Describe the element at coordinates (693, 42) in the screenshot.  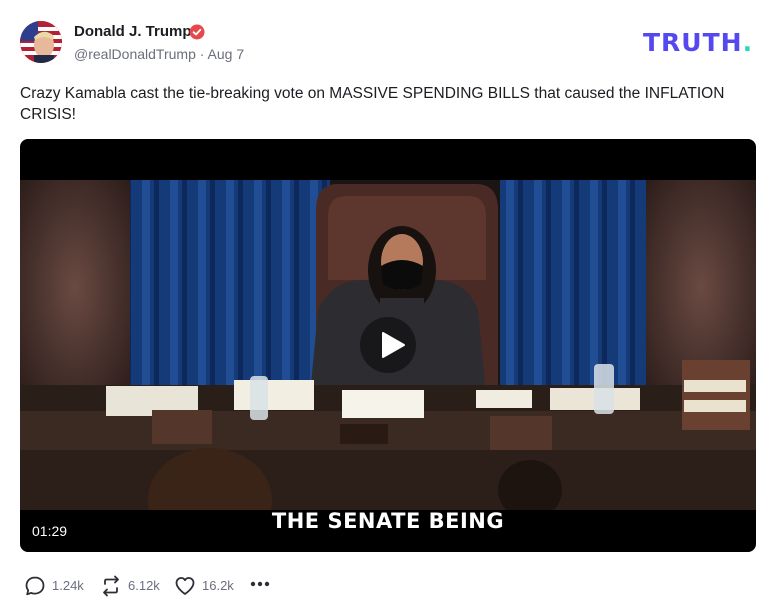
I see `logo-text: TRUTH` at that location.